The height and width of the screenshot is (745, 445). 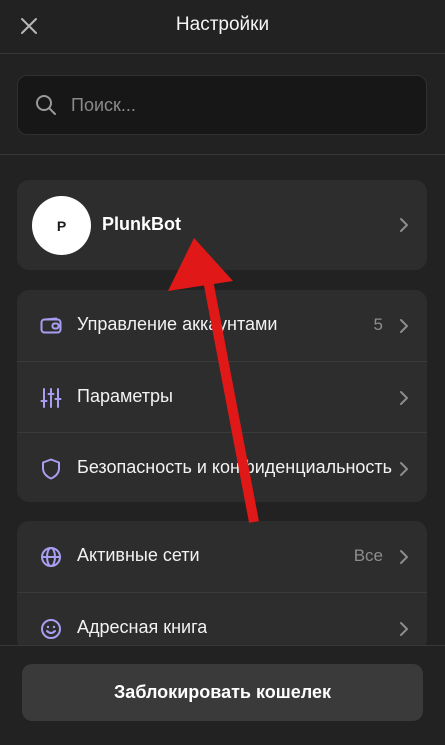 I want to click on header: Настройки, so click(x=222, y=27).